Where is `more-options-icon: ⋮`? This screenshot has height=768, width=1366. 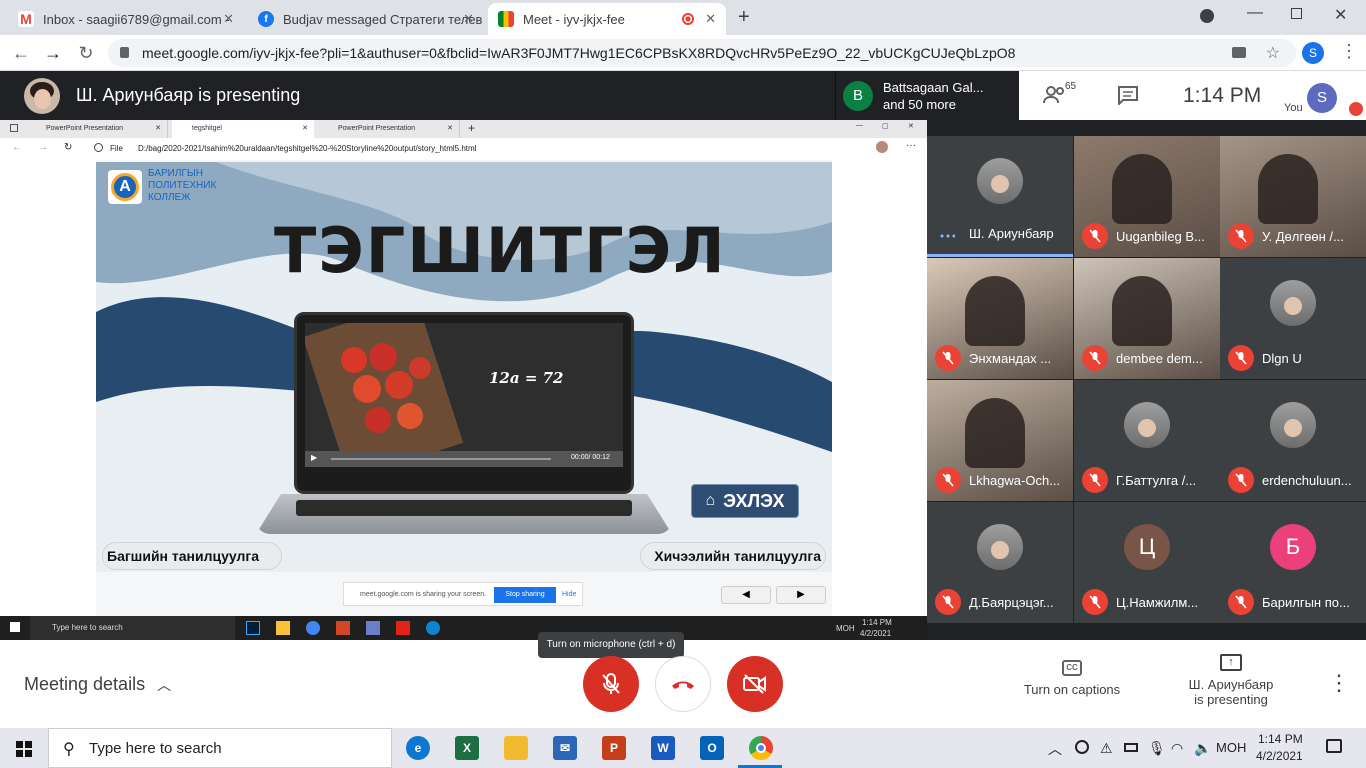
more-options-icon: ⋮ is located at coordinates (1339, 683).